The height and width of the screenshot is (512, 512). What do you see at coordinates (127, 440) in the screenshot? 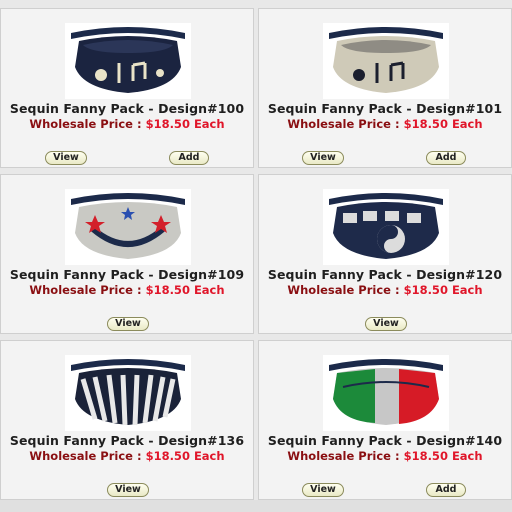
I see `product-title: Sequin Fanny Pack - Design#136` at bounding box center [127, 440].